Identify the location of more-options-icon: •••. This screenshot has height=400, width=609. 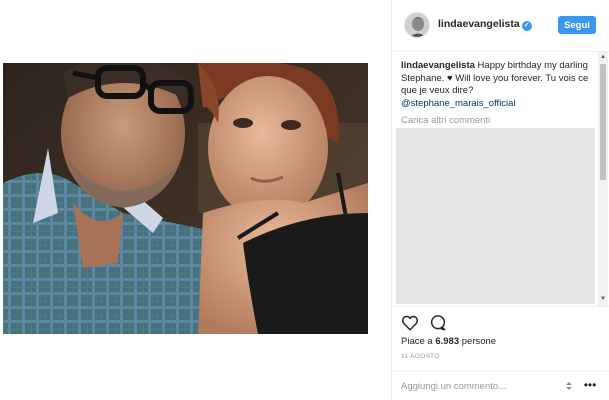
(590, 385).